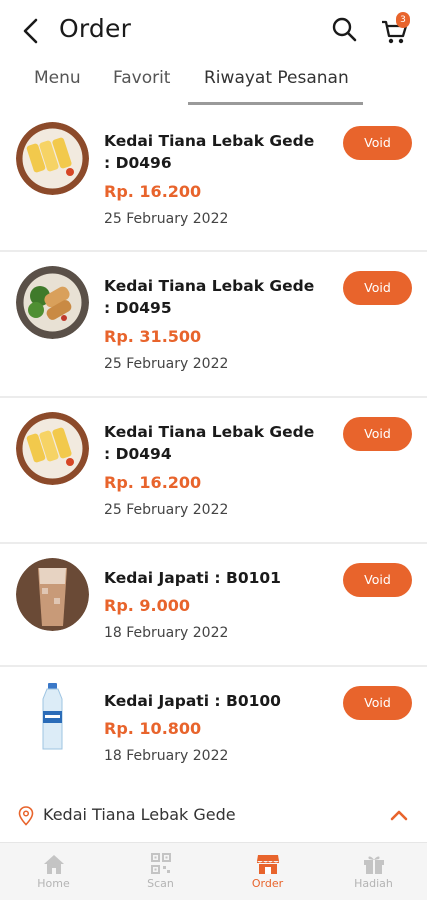  I want to click on nav-home-label: Home, so click(53, 883).